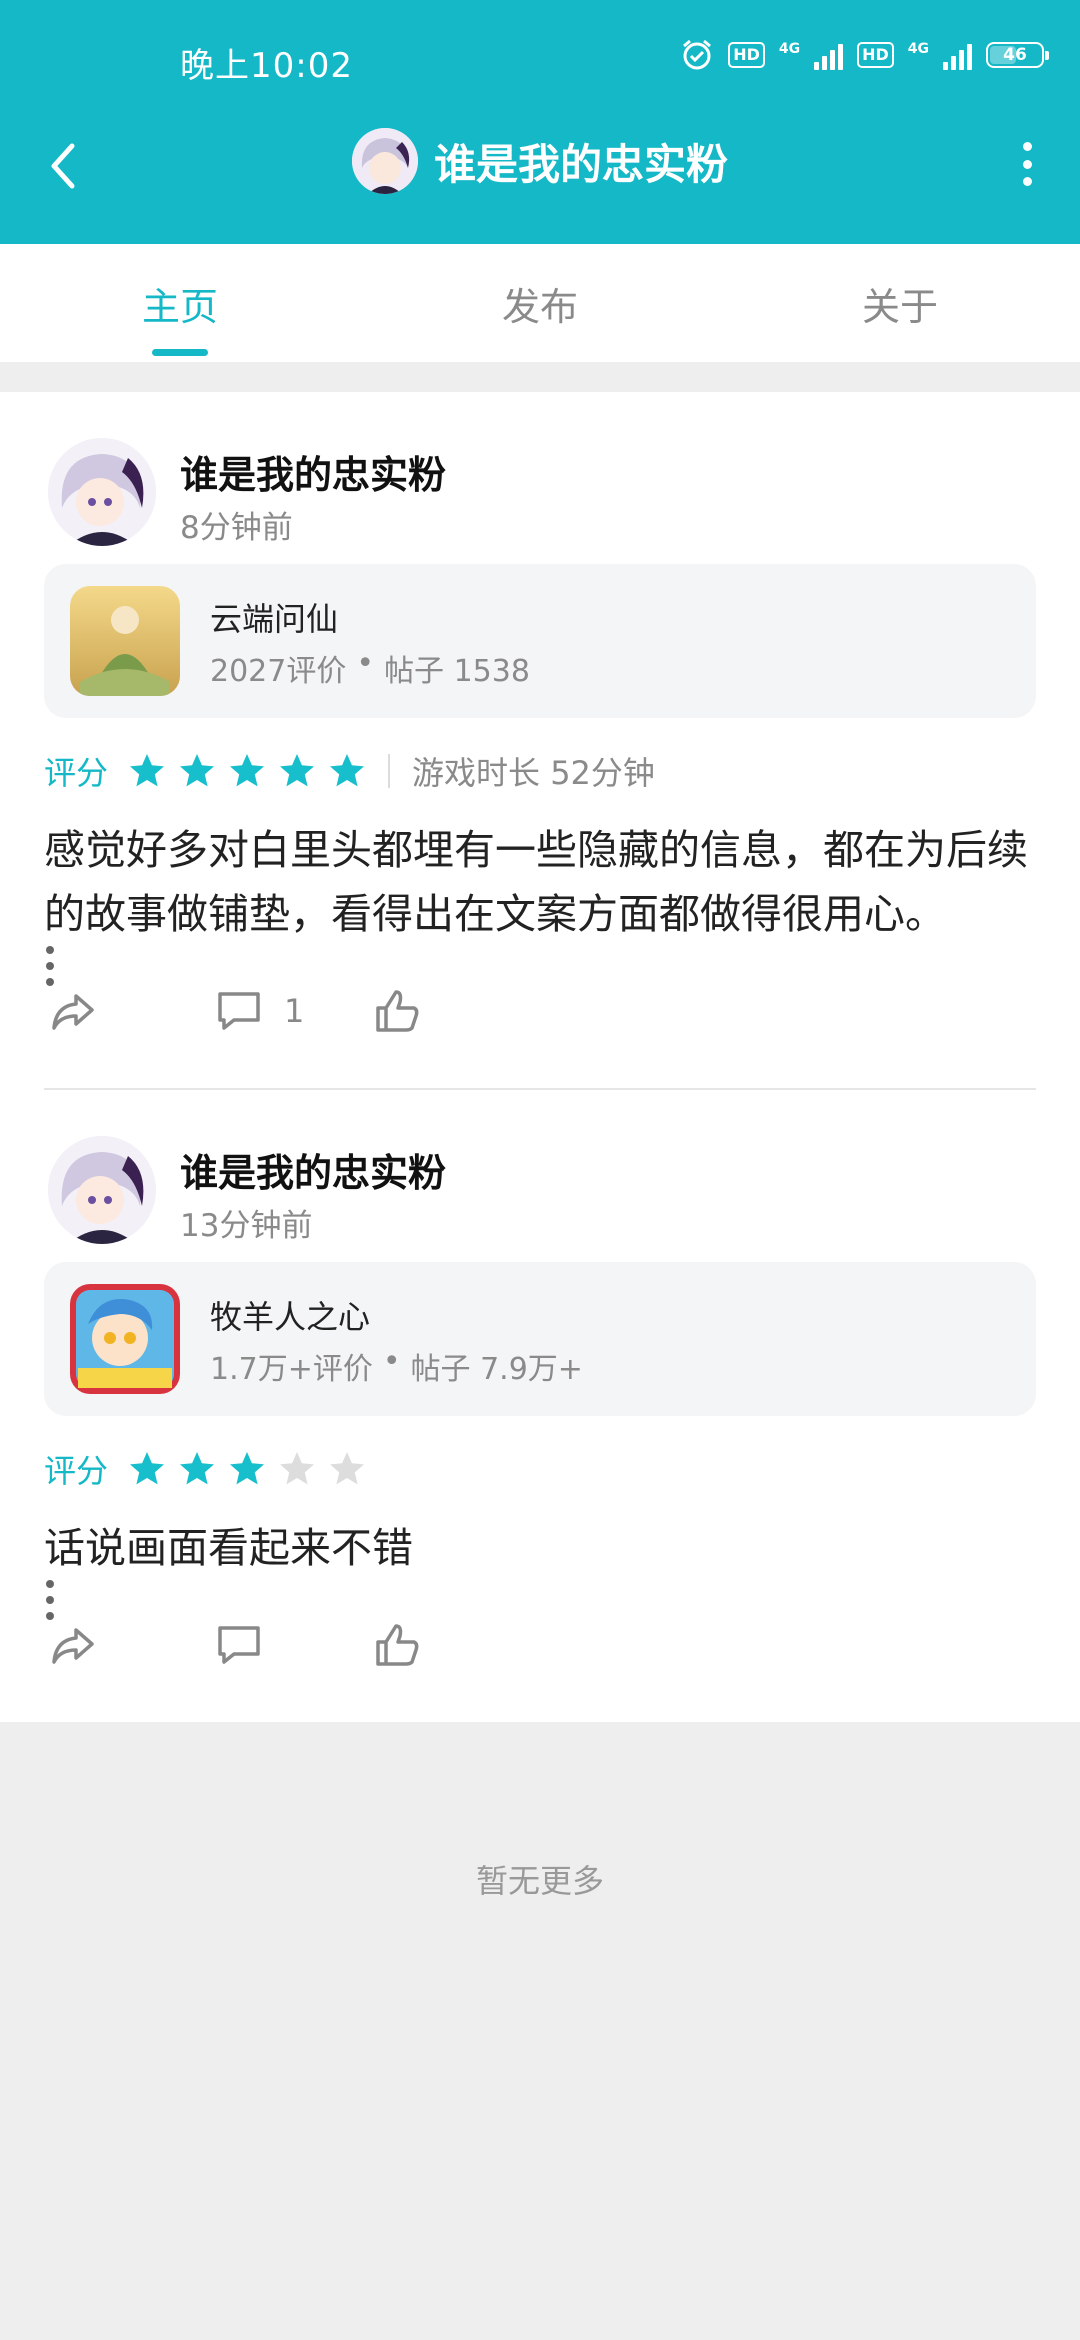 The image size is (1080, 2340). What do you see at coordinates (697, 54) in the screenshot?
I see `alarm-icon` at bounding box center [697, 54].